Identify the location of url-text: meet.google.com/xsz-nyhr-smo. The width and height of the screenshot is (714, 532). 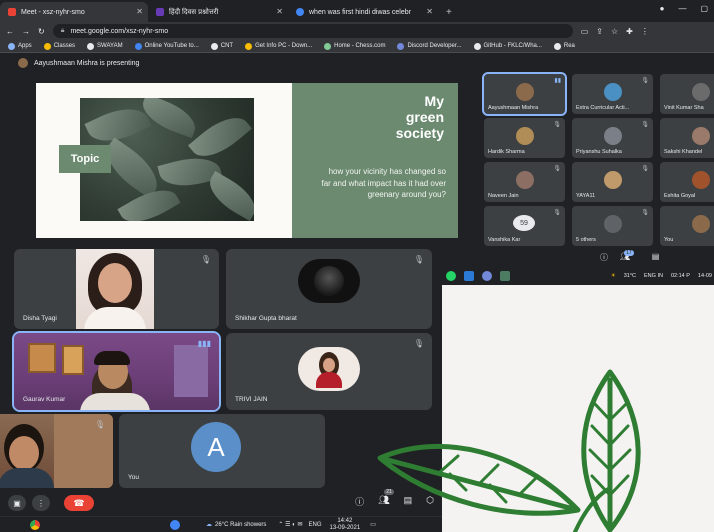
(119, 31).